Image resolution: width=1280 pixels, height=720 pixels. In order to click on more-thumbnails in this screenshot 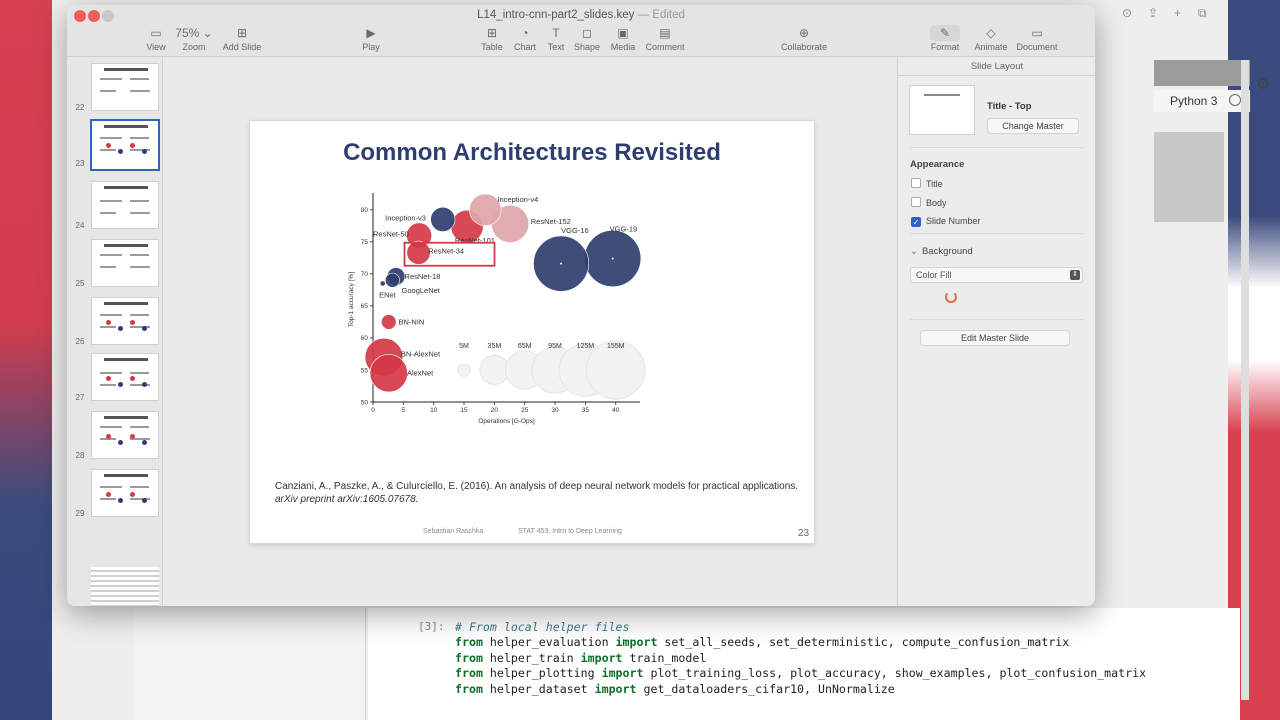, I will do `click(125, 586)`.